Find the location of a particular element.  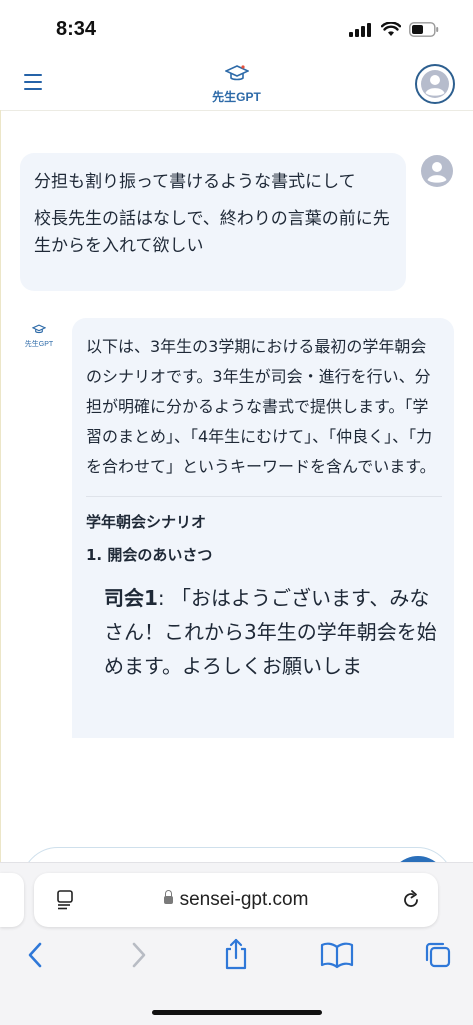

signal-icon is located at coordinates (360, 29).